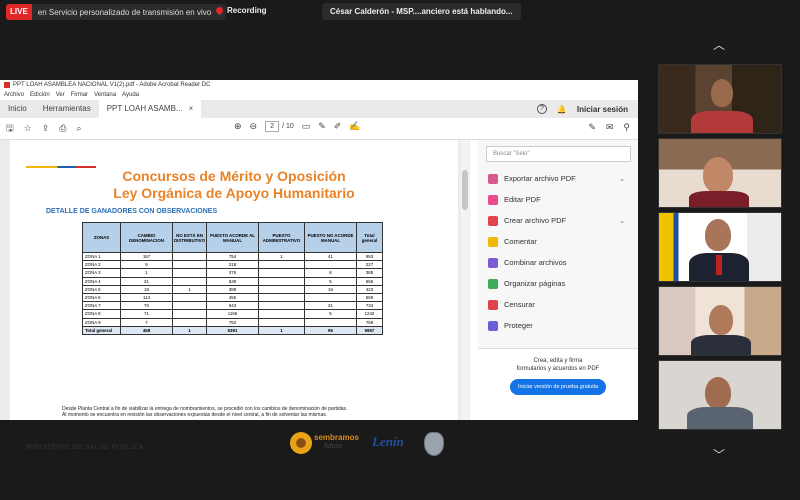 The image size is (800, 500). What do you see at coordinates (297, 126) in the screenshot?
I see `page-navigation: ⊕ ⊖ 2 / 10 ▭ ✎ ✐ ✍` at bounding box center [297, 126].